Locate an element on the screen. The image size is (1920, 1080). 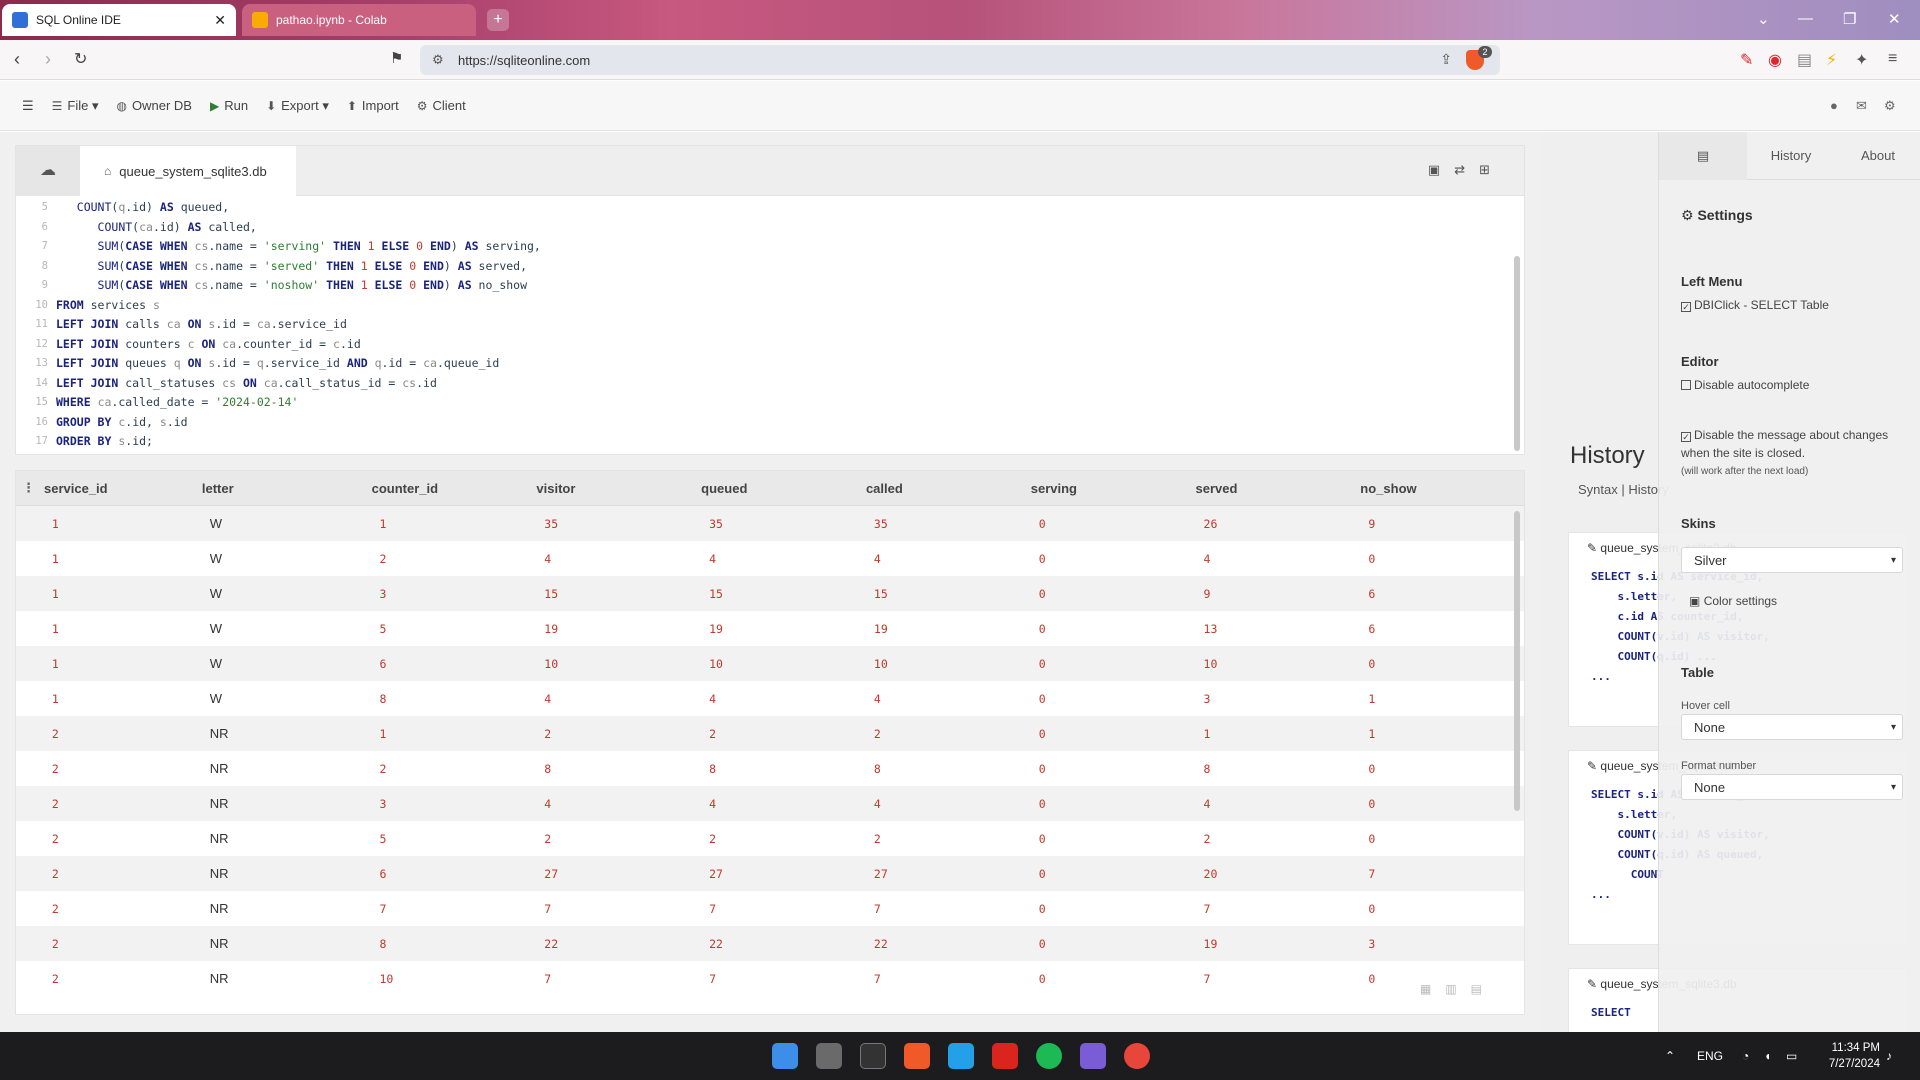
site-info-icon: ⚙ is located at coordinates (438, 60).